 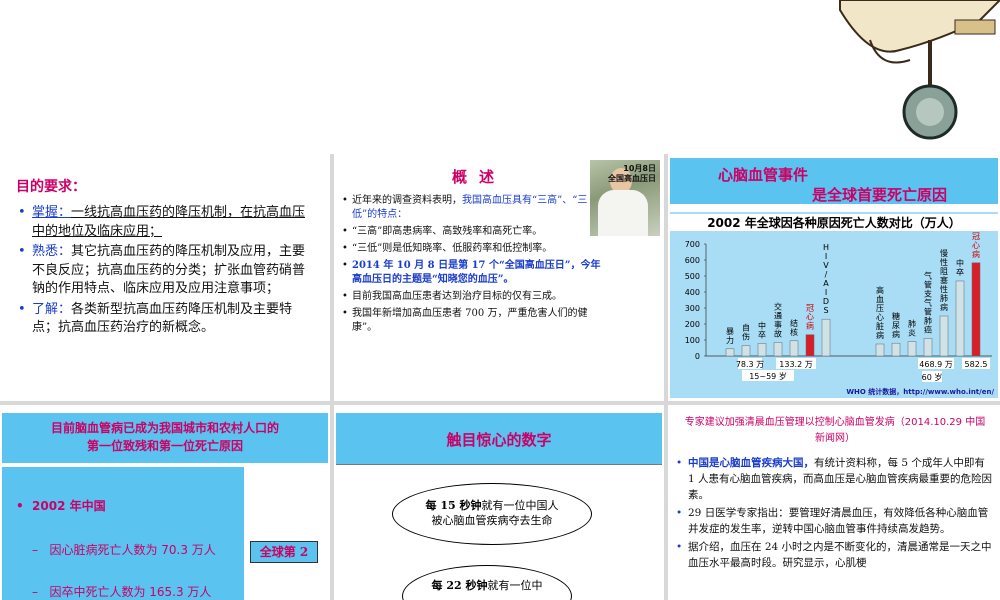 I want to click on y-tick-label: 400, so click(x=692, y=292).